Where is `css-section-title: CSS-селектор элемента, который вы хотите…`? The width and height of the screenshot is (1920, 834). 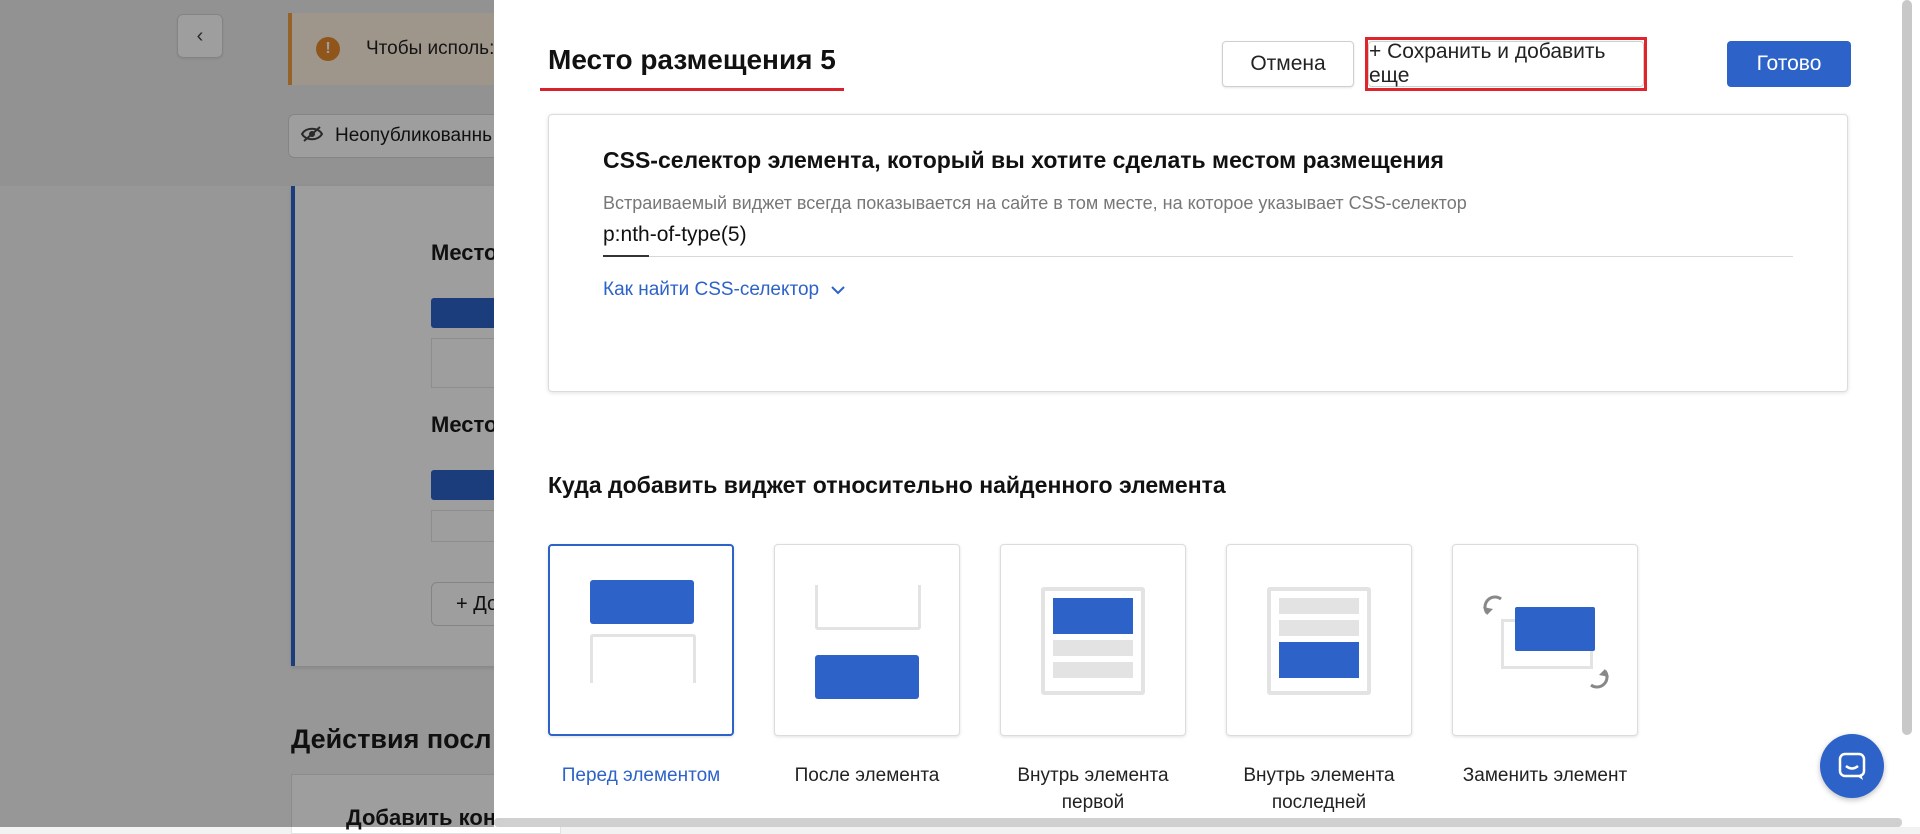 css-section-title: CSS-селектор элемента, который вы хотите… is located at coordinates (1023, 160).